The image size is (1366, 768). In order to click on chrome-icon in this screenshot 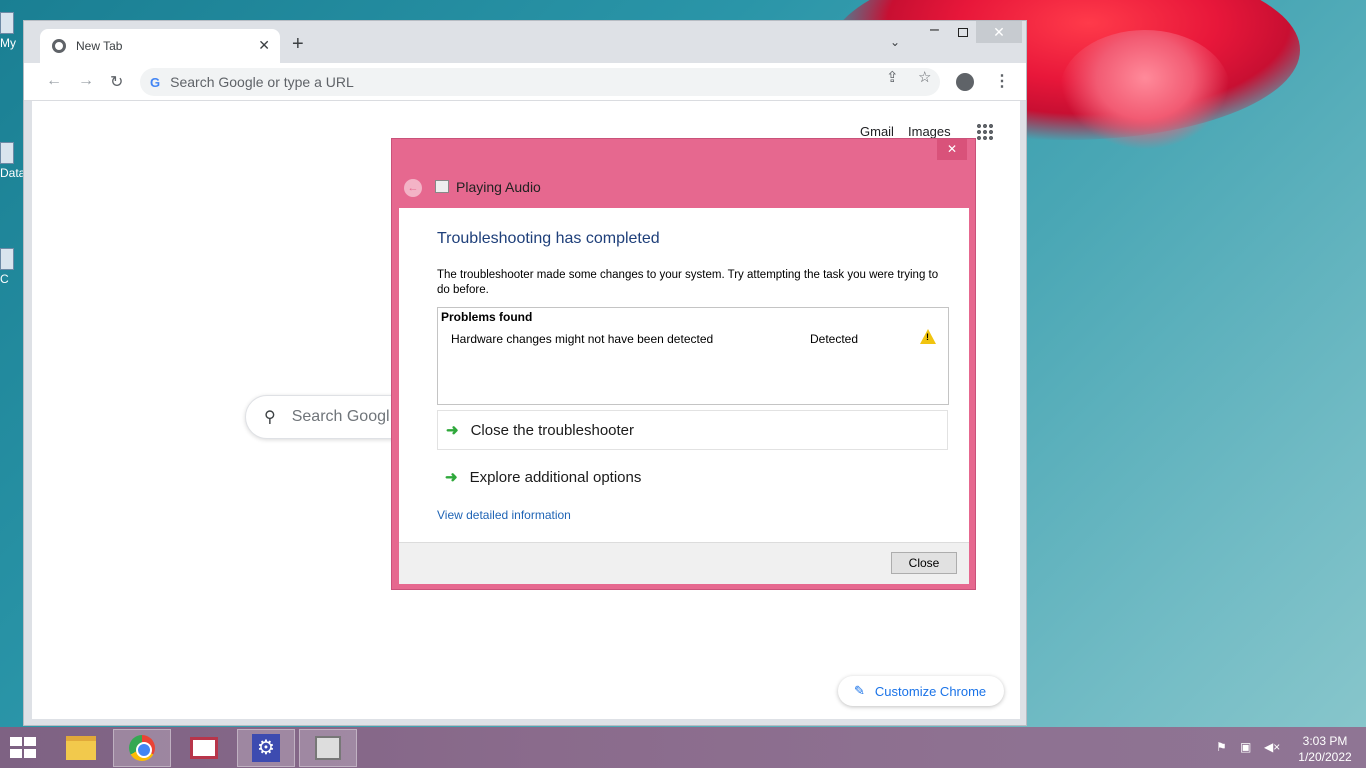, I will do `click(142, 748)`.